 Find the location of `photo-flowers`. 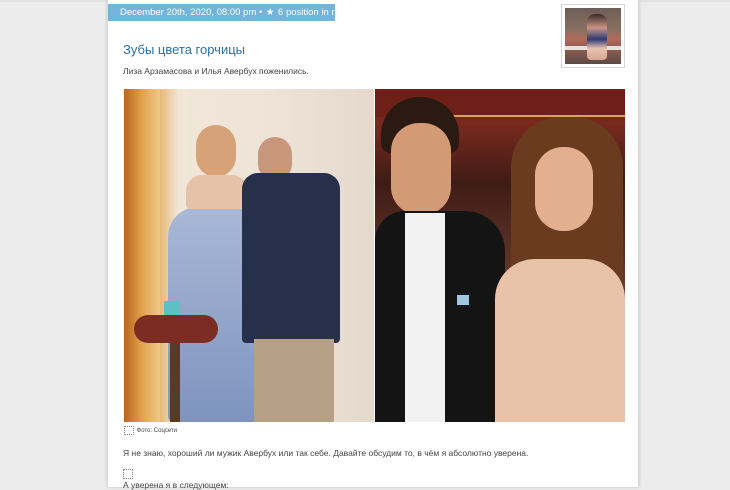

photo-flowers is located at coordinates (176, 329).